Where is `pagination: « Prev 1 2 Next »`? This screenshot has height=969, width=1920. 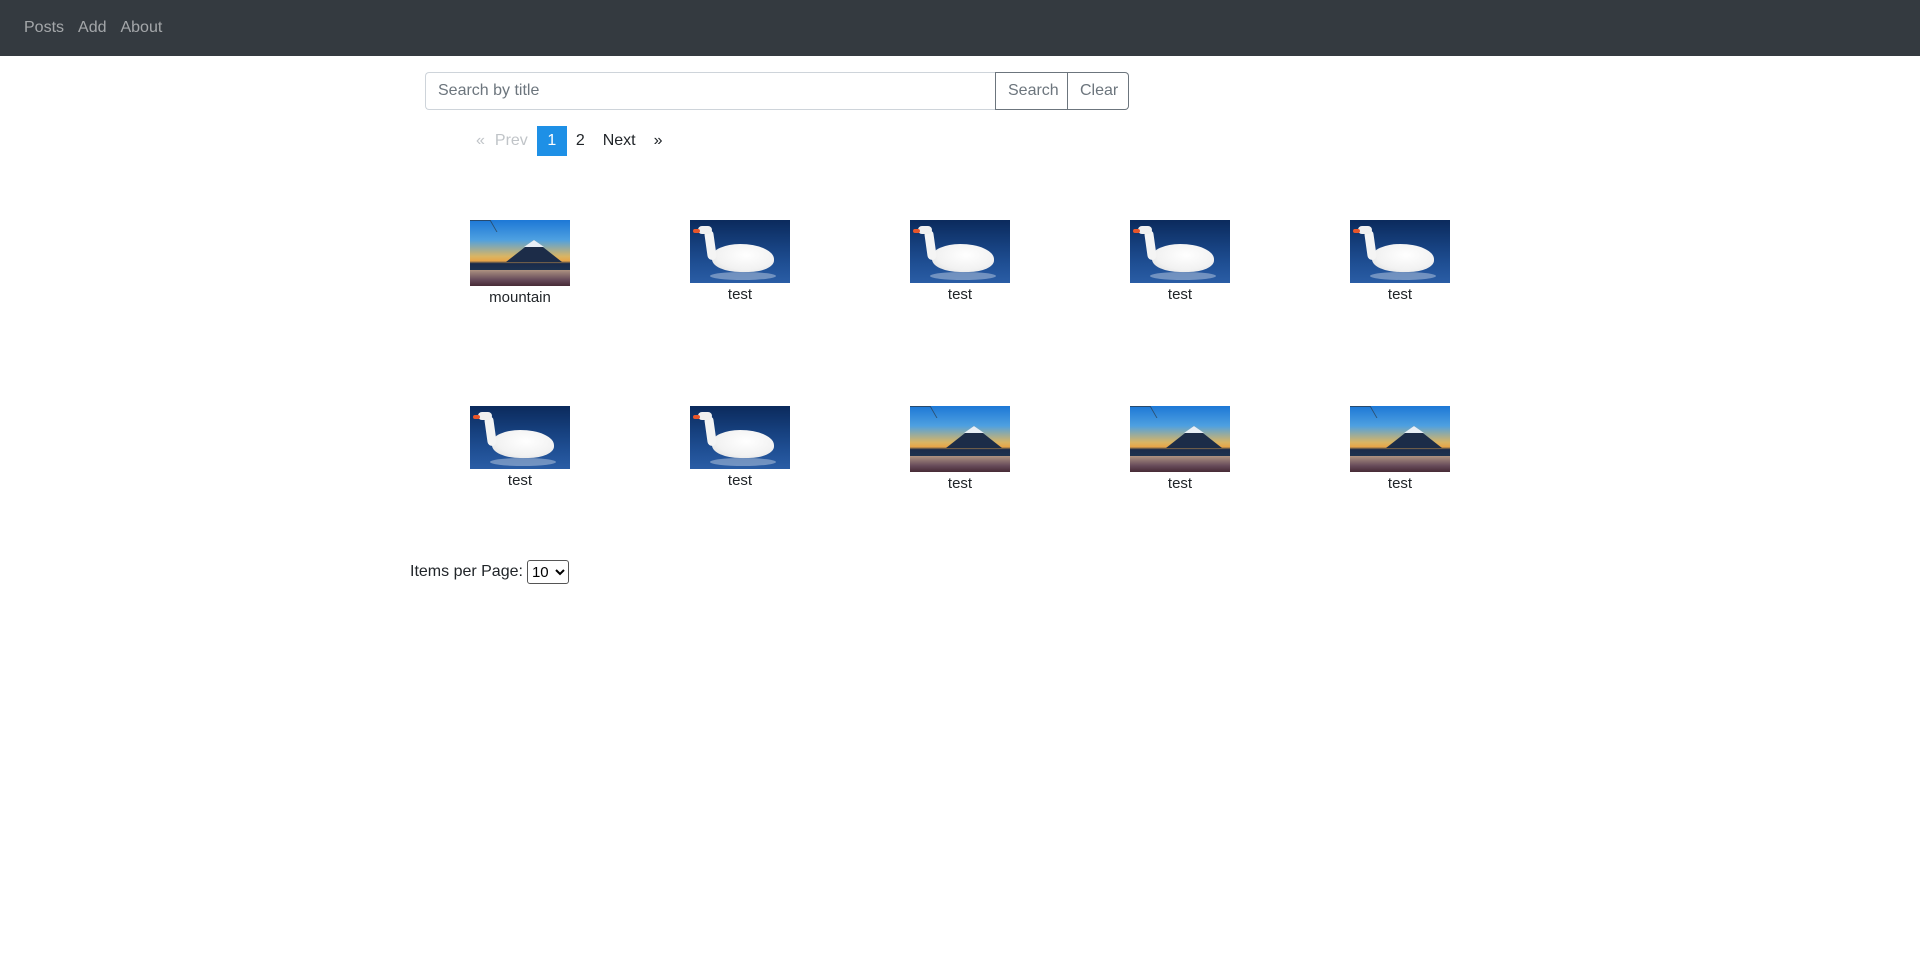 pagination: « Prev 1 2 Next » is located at coordinates (569, 141).